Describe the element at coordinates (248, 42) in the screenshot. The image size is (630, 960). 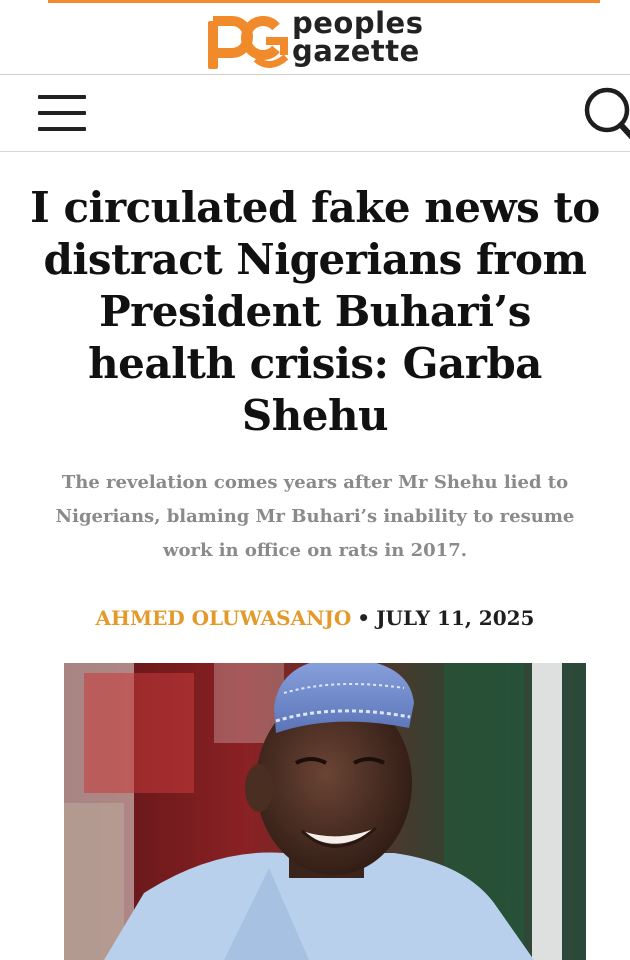
I see `logo-mark-icon` at that location.